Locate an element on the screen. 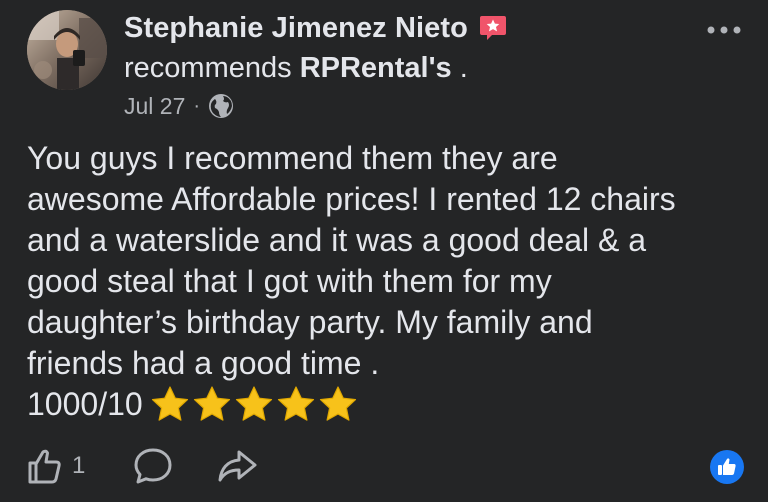 This screenshot has width=768, height=502. star-rating is located at coordinates (254, 405).